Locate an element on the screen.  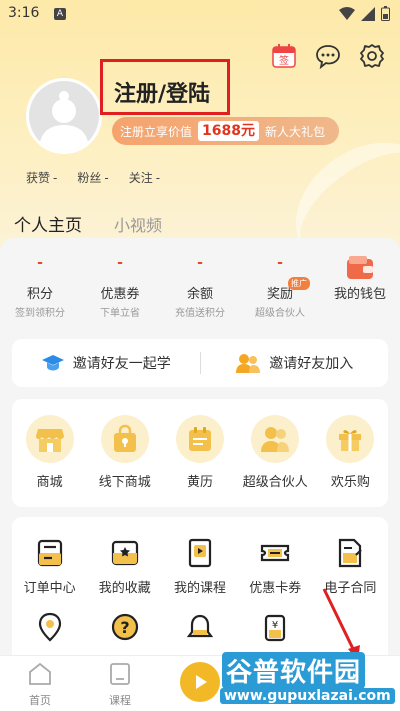
invite-study-button: 邀请好友一起学 is located at coordinates (106, 363).